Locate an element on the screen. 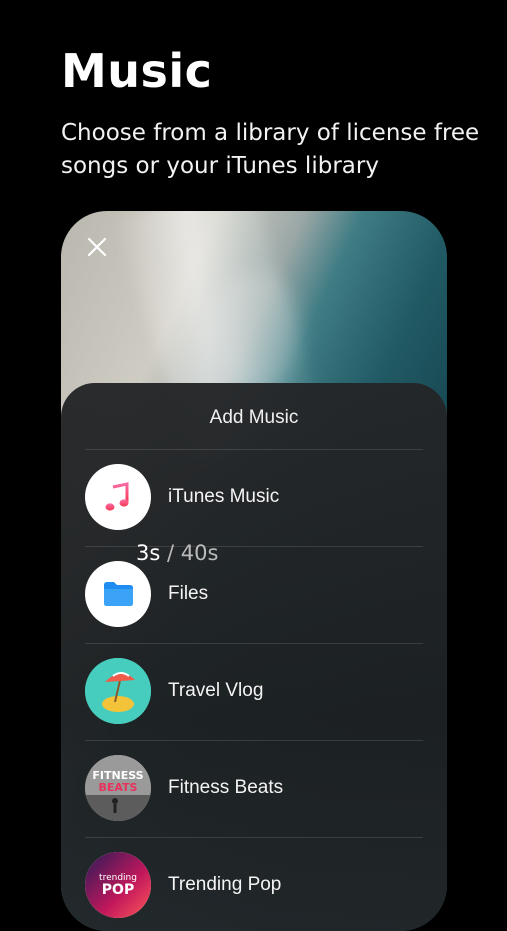 The image size is (507, 931). list-item-label: Files is located at coordinates (188, 593).